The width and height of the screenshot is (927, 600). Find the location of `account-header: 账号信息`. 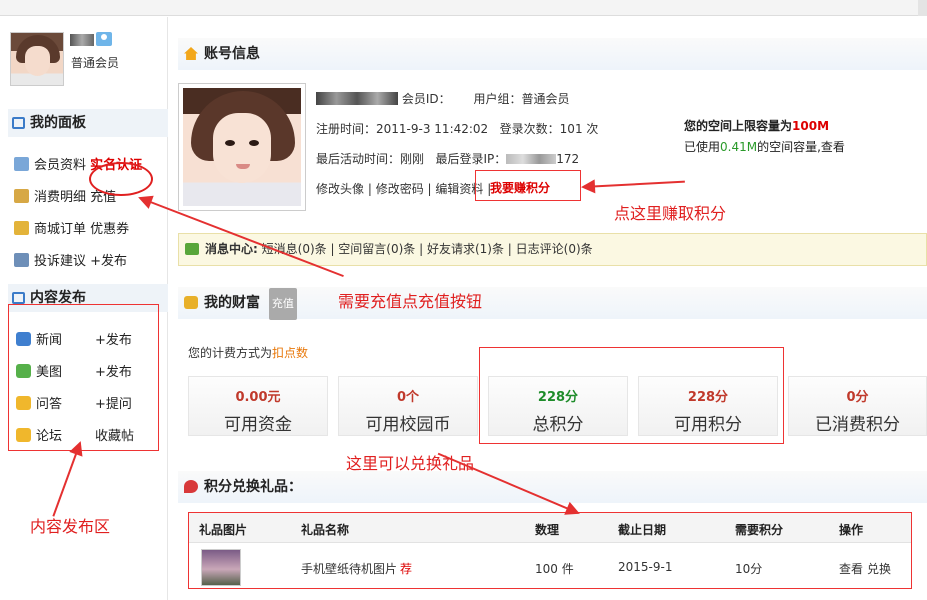

account-header: 账号信息 is located at coordinates (552, 54).